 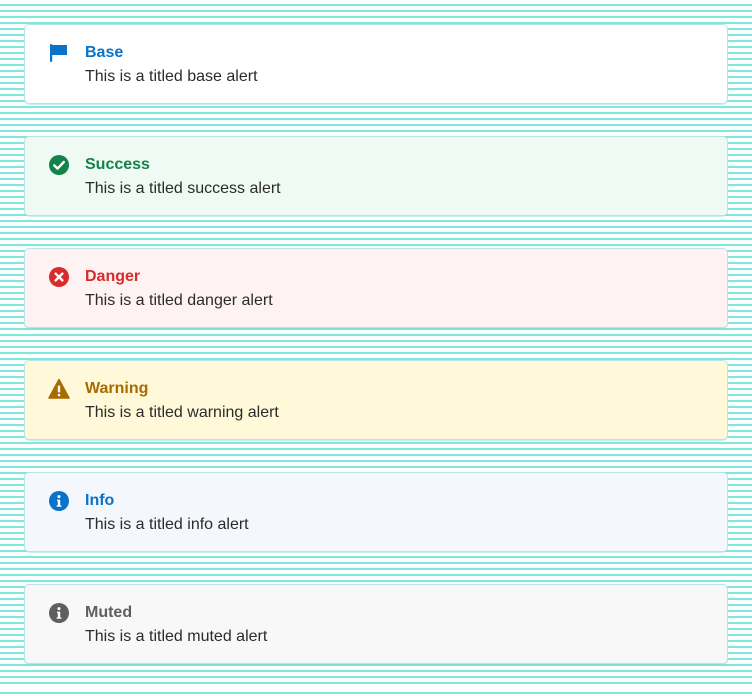 I want to click on alert-title: Base, so click(x=104, y=52).